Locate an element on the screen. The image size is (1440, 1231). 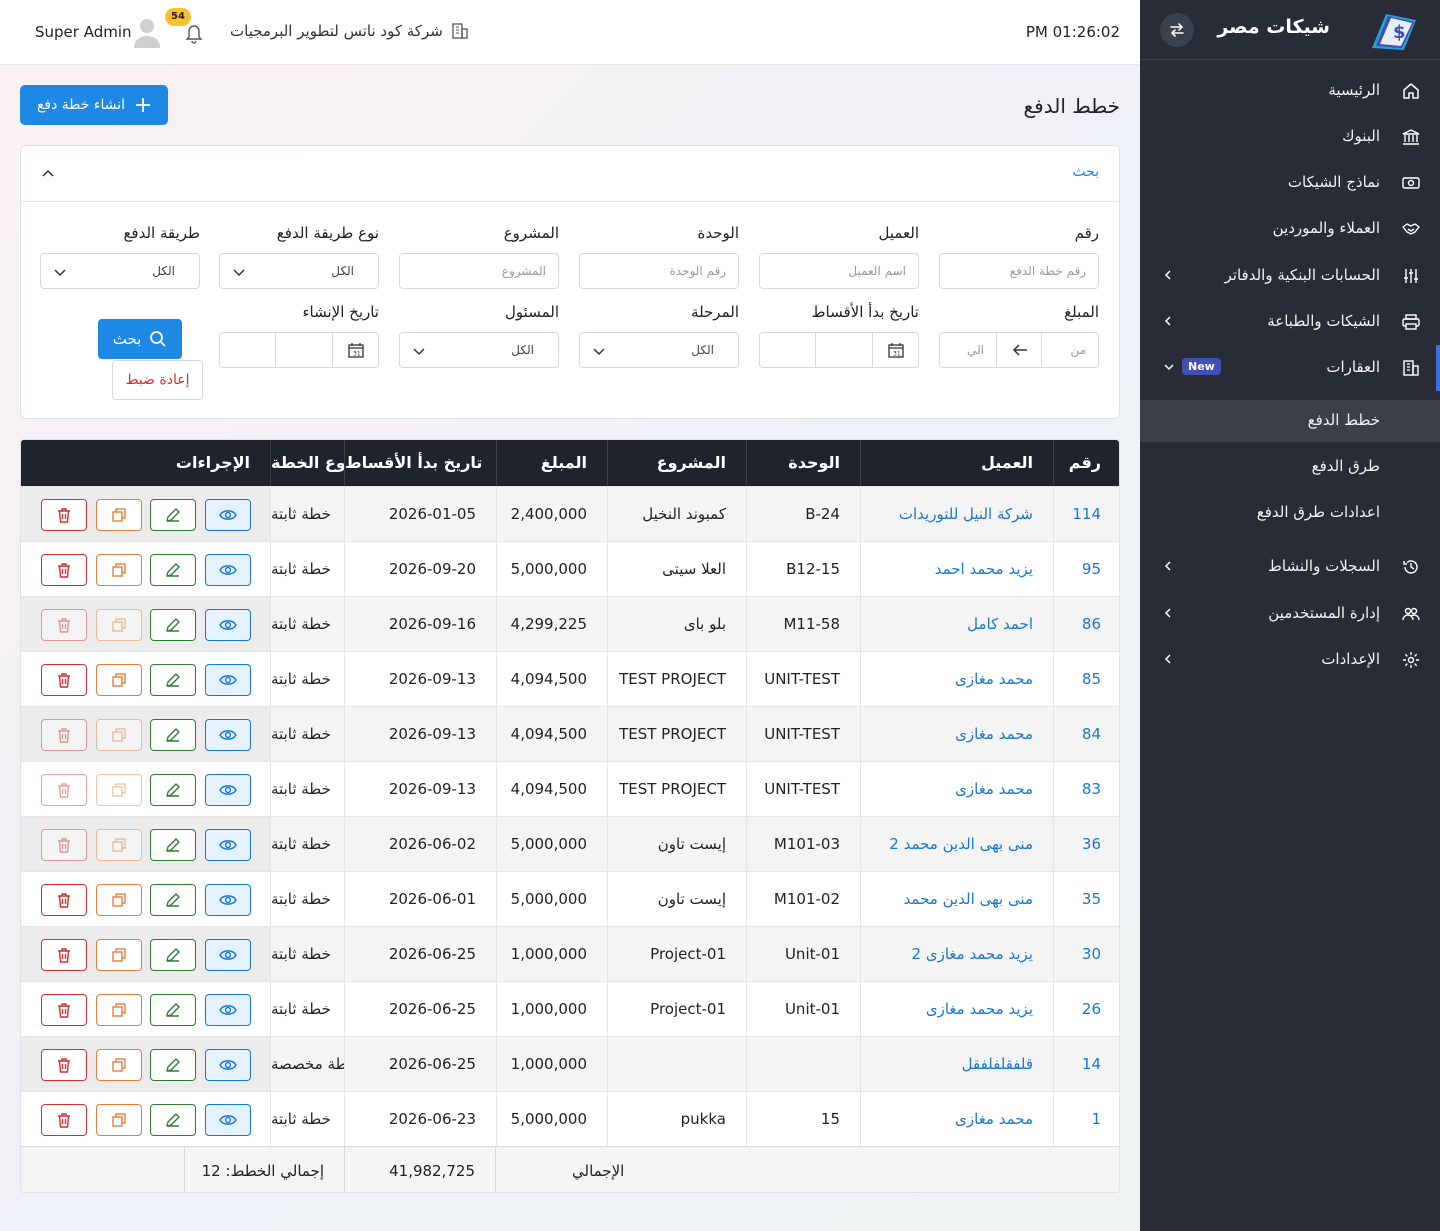
sidebar-toggle-button is located at coordinates (1177, 30).